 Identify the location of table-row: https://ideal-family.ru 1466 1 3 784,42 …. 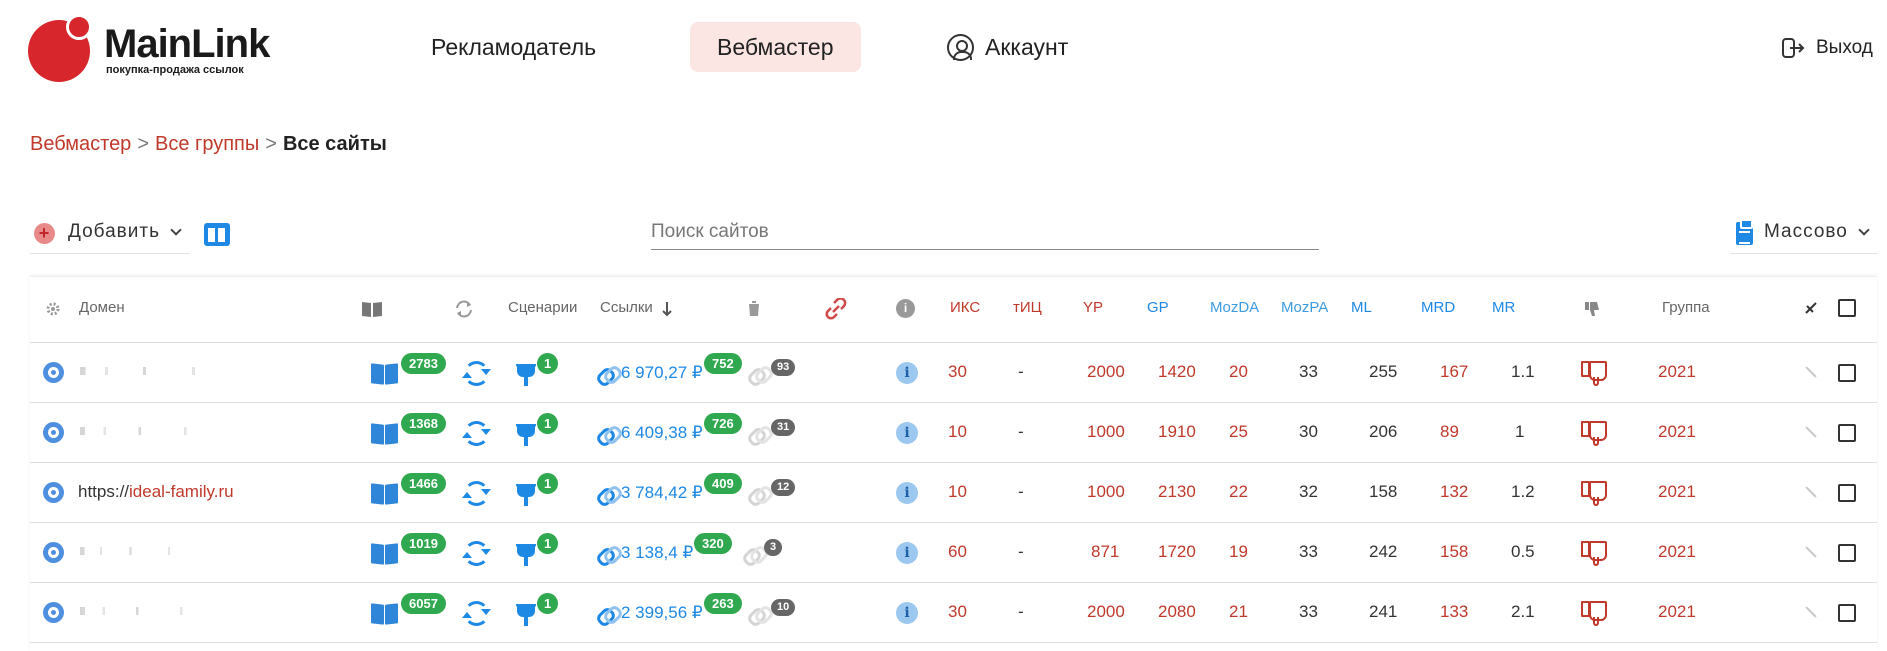
(953, 493).